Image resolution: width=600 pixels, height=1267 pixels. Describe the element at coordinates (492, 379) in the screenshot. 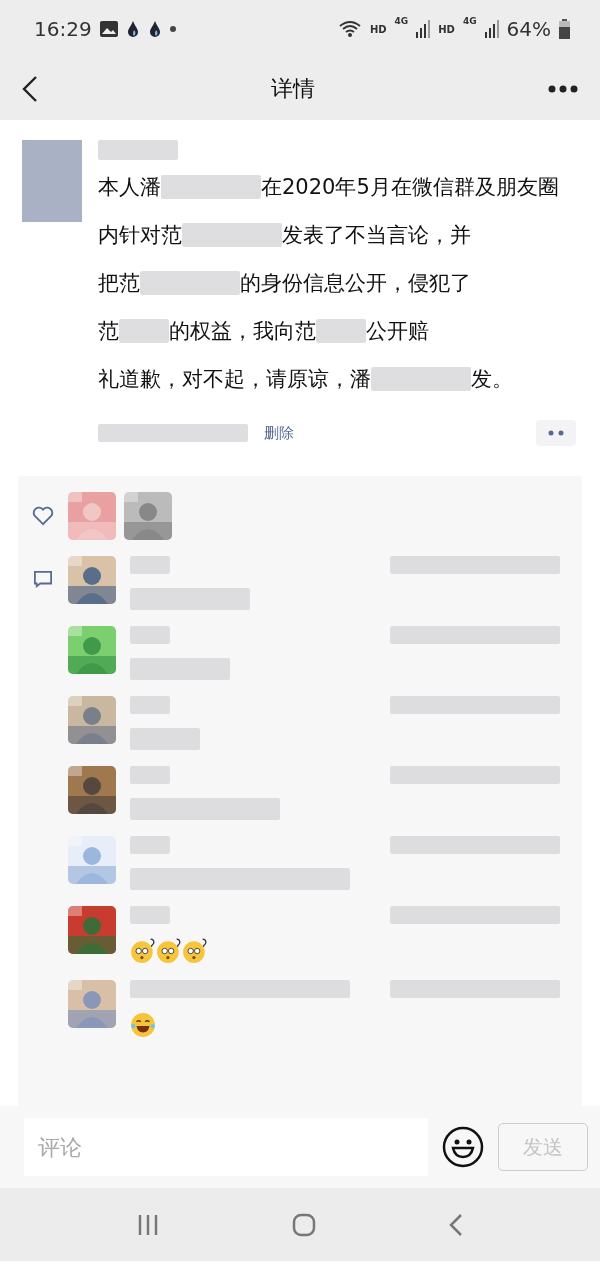

I see `post-text: 发。` at that location.